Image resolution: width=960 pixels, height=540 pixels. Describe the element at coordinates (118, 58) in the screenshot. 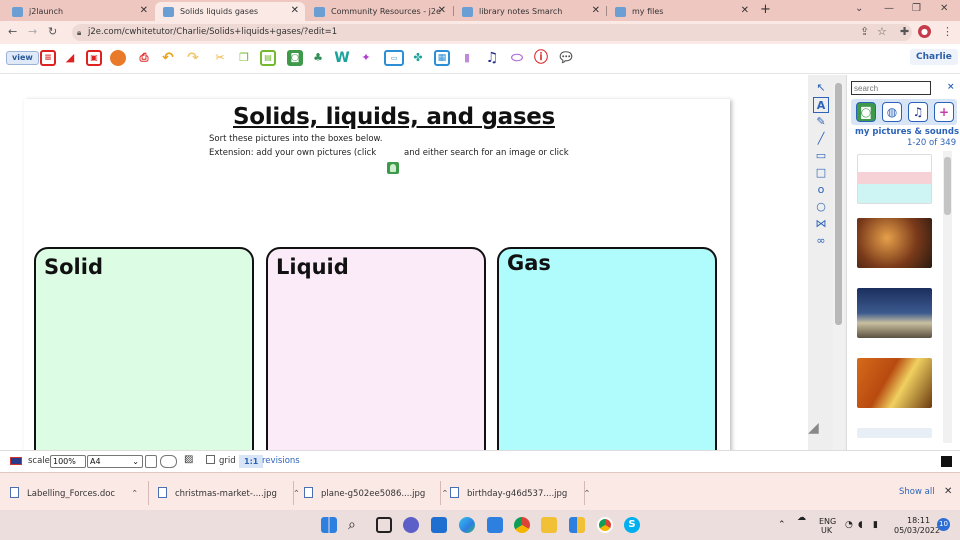

I see `share-link-icon` at that location.